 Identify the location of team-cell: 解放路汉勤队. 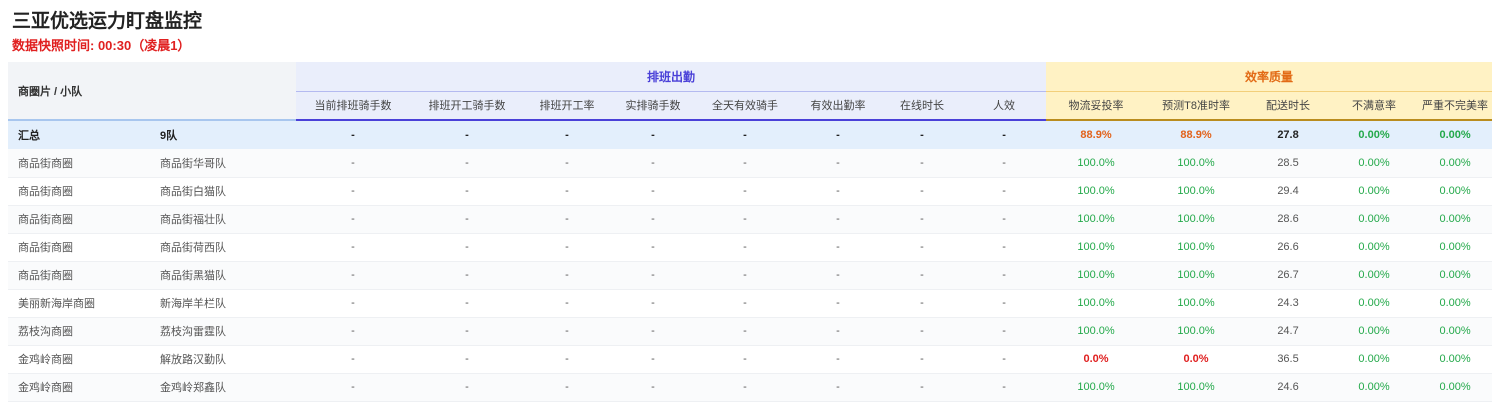
(228, 359).